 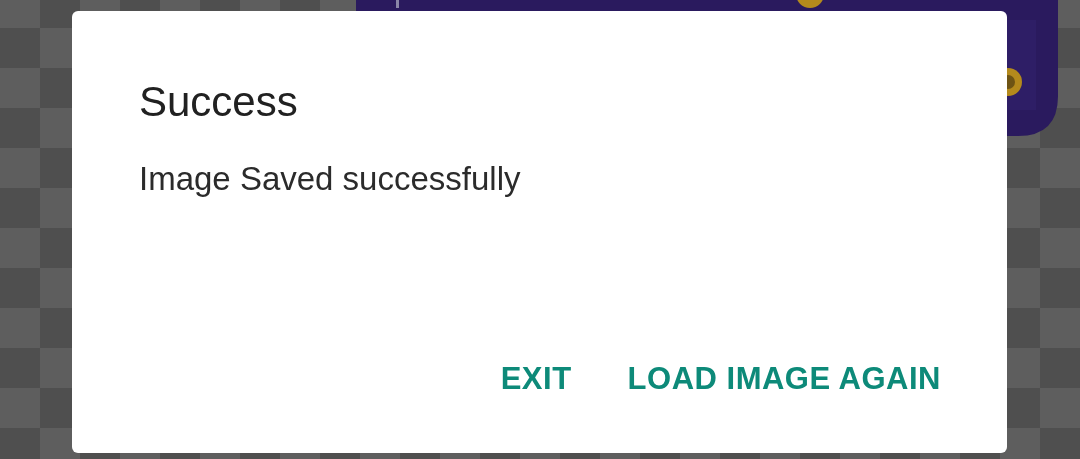 What do you see at coordinates (784, 379) in the screenshot?
I see `load-image-button: LOAD IMAGE AGAIN` at bounding box center [784, 379].